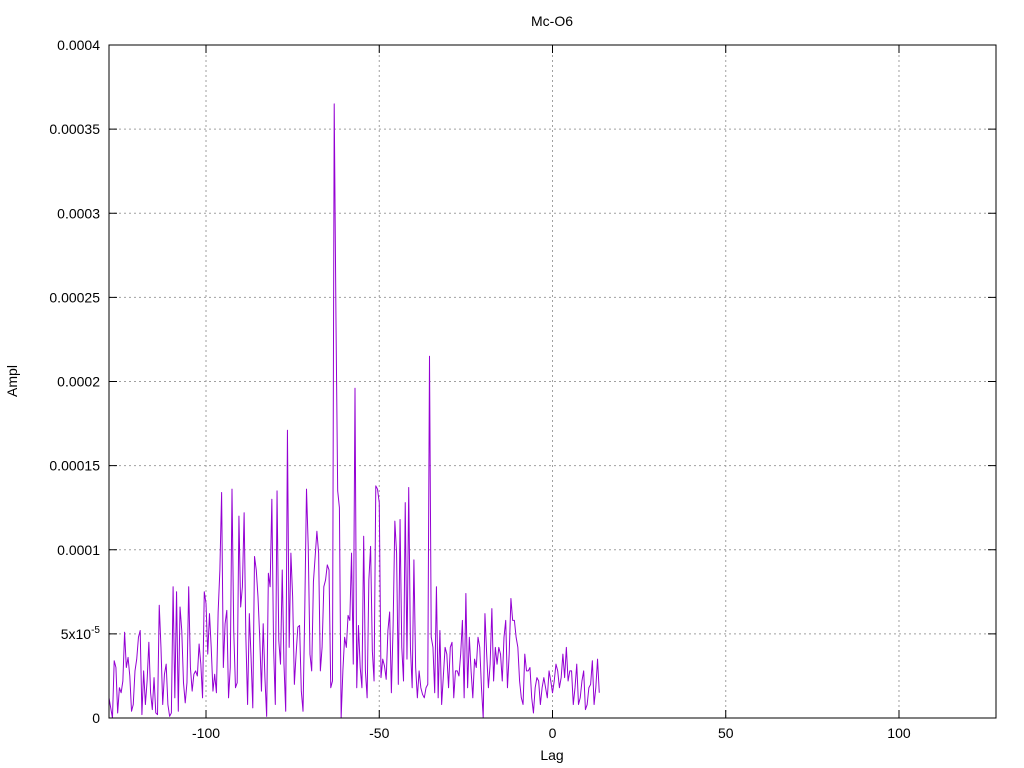 The width and height of the screenshot is (1024, 768). I want to click on x-tick-label: 0, so click(553, 733).